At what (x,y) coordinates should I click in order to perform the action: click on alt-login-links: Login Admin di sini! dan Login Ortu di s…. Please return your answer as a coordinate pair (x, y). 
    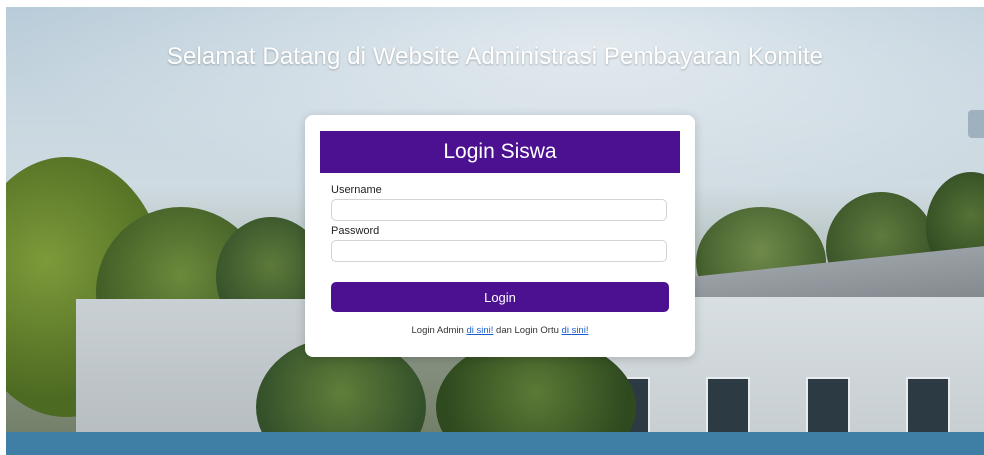
    Looking at the image, I should click on (500, 330).